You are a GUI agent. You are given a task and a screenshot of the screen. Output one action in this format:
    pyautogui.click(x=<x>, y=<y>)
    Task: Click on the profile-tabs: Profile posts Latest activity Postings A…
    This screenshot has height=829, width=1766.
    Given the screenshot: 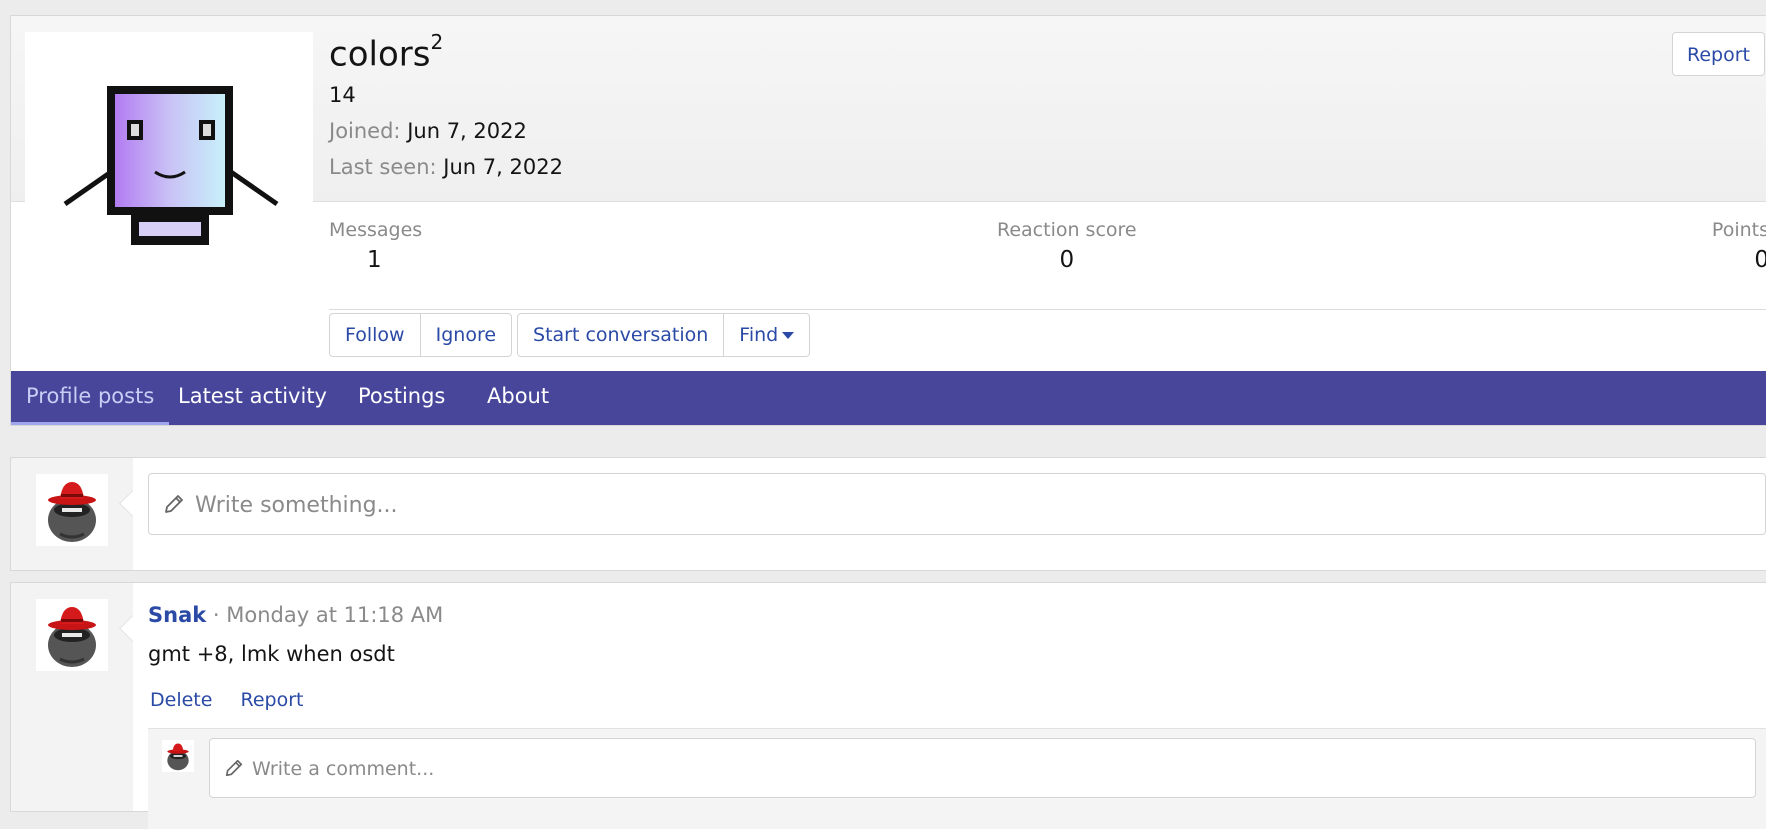 What is the action you would take?
    pyautogui.click(x=888, y=398)
    